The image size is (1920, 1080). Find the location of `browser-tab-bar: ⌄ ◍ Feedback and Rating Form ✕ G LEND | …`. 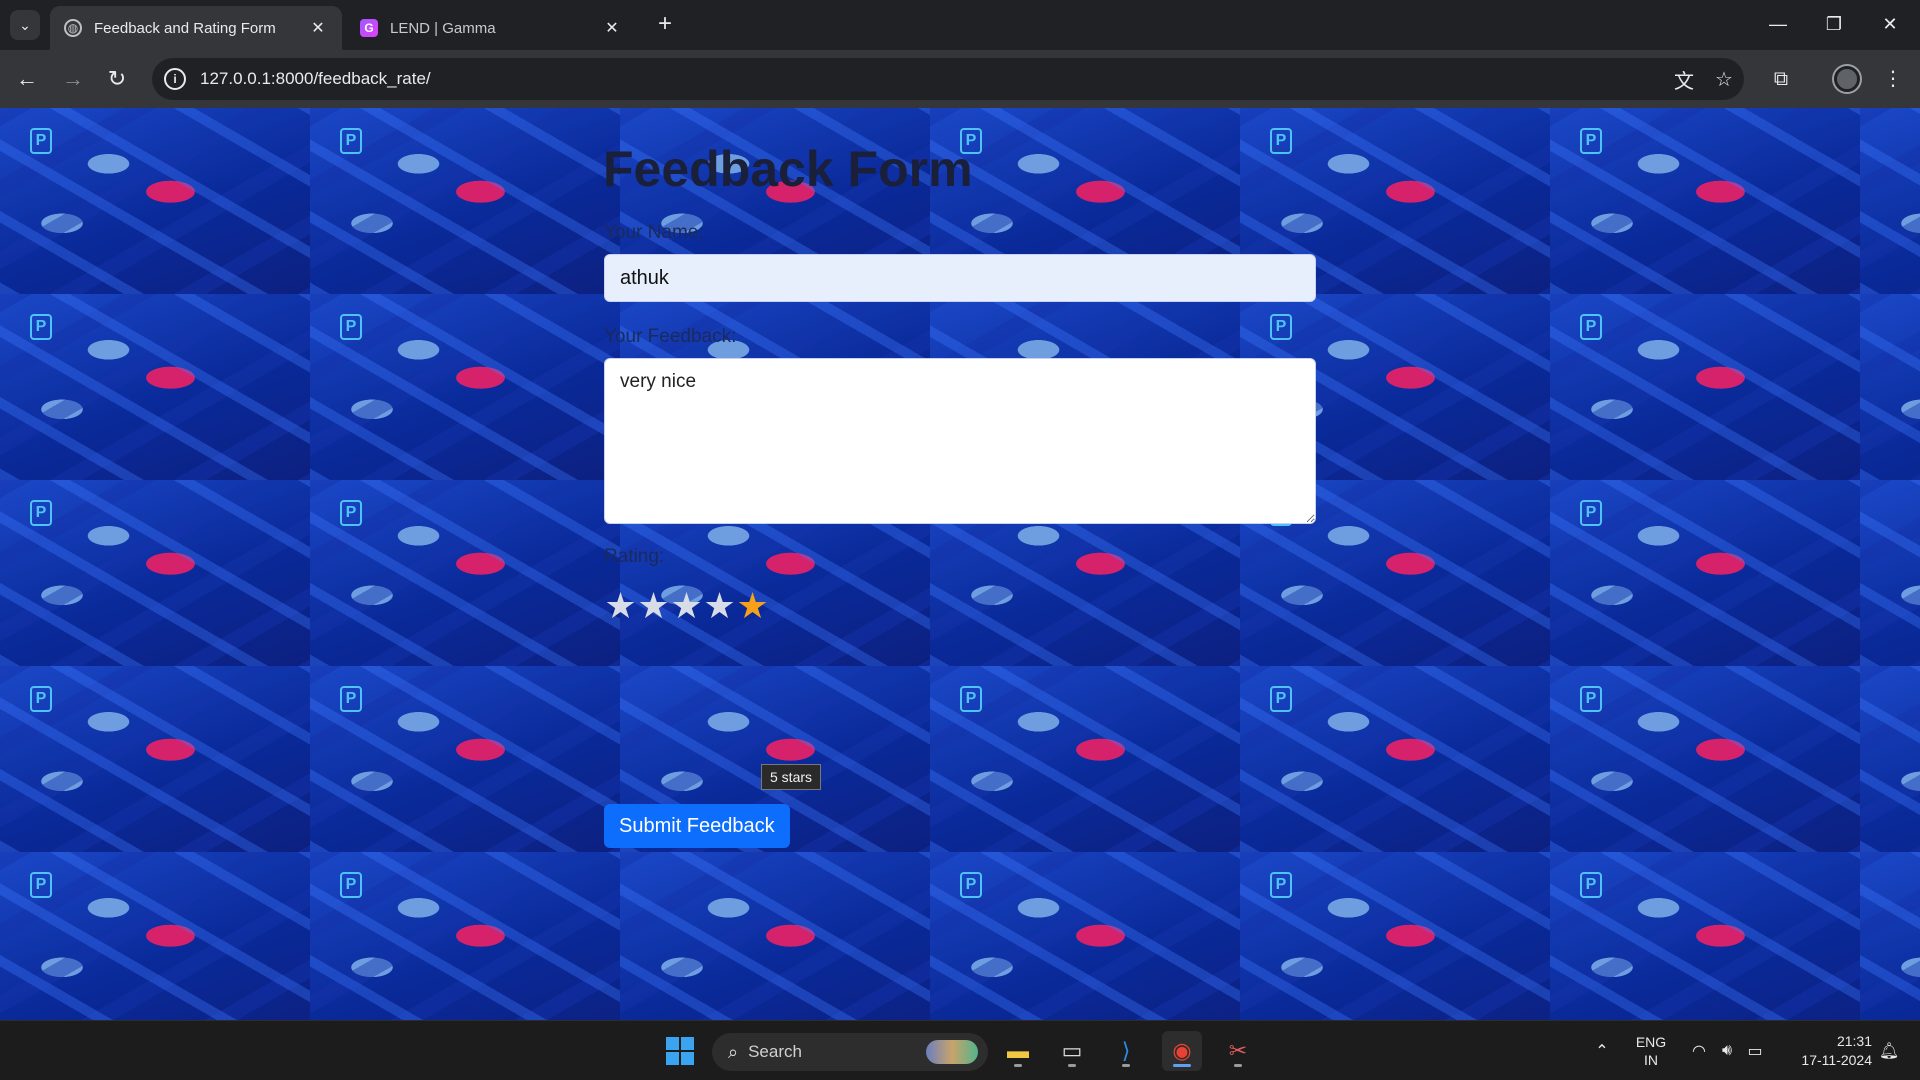

browser-tab-bar: ⌄ ◍ Feedback and Rating Form ✕ G LEND | … is located at coordinates (960, 25).